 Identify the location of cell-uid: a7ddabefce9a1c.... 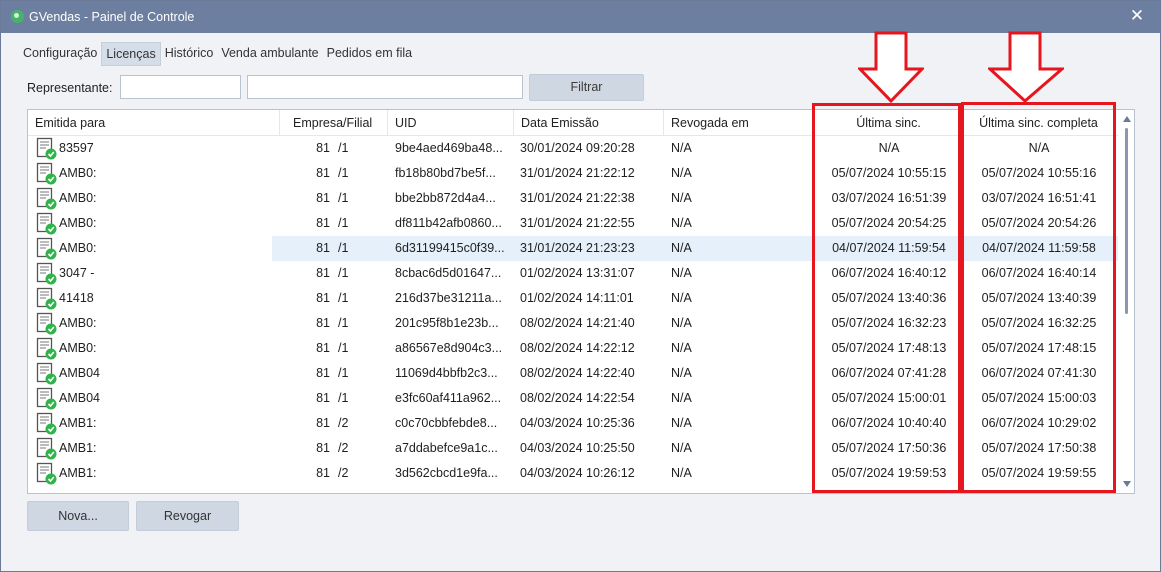
(446, 448).